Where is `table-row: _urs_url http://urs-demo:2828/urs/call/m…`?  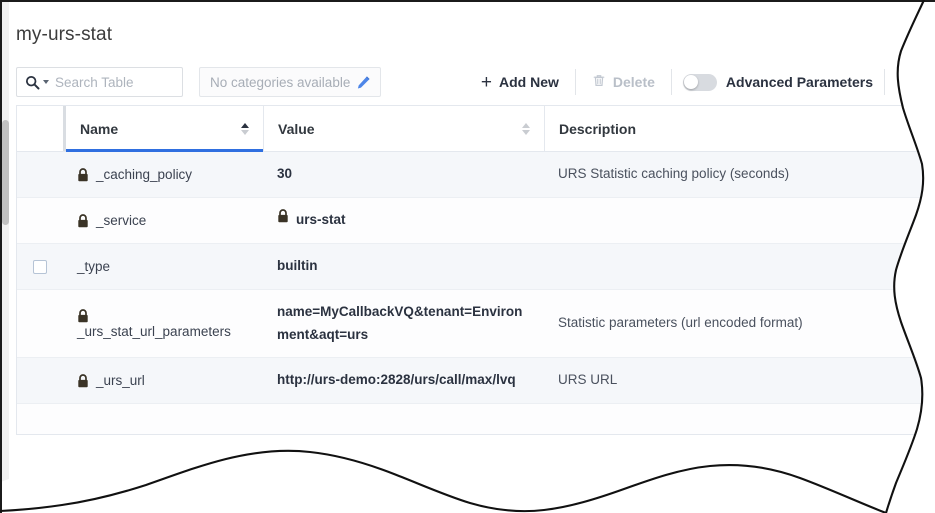
table-row: _urs_url http://urs-demo:2828/urs/call/m… is located at coordinates (470, 381).